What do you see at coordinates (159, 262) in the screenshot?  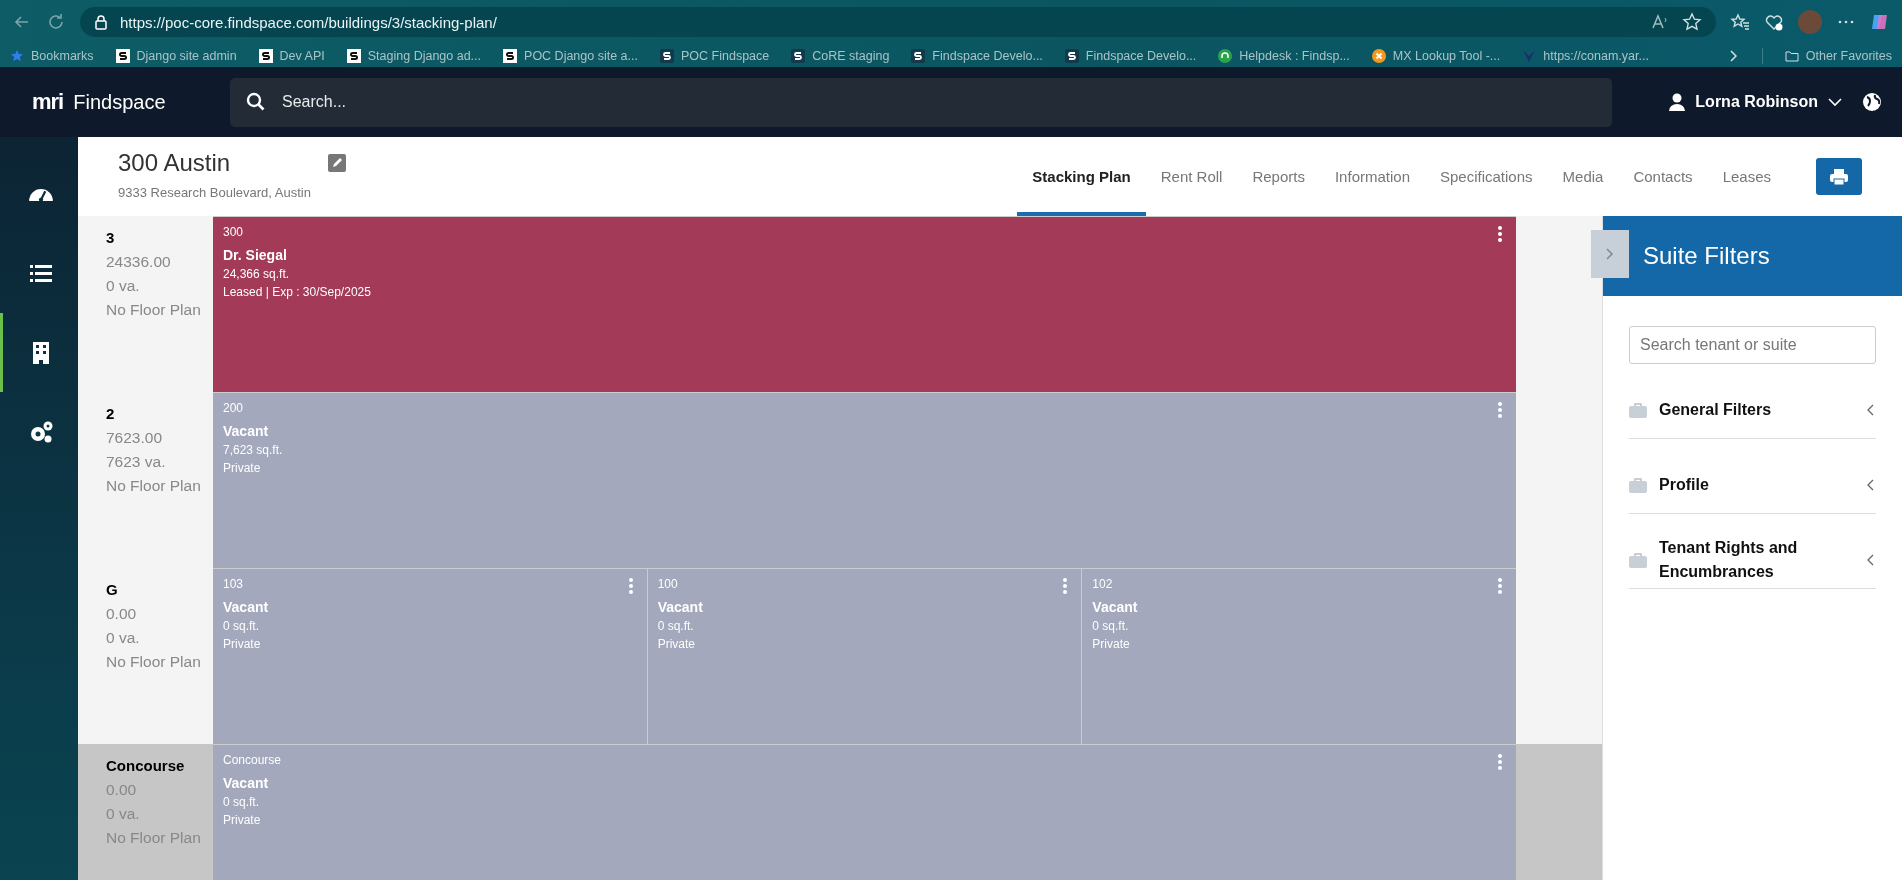 I see `floor-area: 24336.00` at bounding box center [159, 262].